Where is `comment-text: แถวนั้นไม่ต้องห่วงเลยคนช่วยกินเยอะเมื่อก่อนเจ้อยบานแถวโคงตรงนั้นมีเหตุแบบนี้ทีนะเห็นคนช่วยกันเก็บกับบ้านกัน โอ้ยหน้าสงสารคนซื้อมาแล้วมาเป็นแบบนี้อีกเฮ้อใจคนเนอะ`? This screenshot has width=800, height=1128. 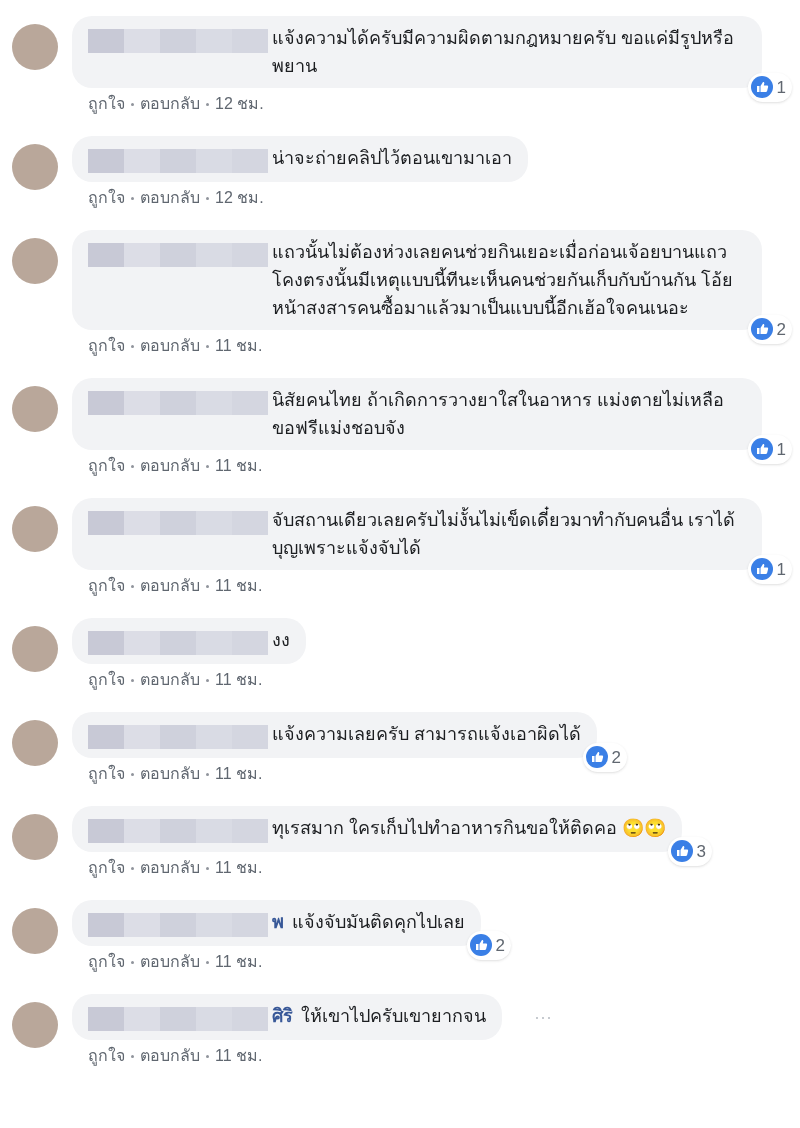 comment-text: แถวนั้นไม่ต้องห่วงเลยคนช่วยกินเยอะเมื่อก่อนเจ้อยบานแถวโคงตรงนั้นมีเหตุแบบนี้ทีนะเห็นคนช่วยกันเก็บกับบ้านกัน โอ้ยหน้าสงสารคนซื้อมาแล้วมาเป็นแบบนี้อีกเฮ้อใจคนเนอะ is located at coordinates (509, 280).